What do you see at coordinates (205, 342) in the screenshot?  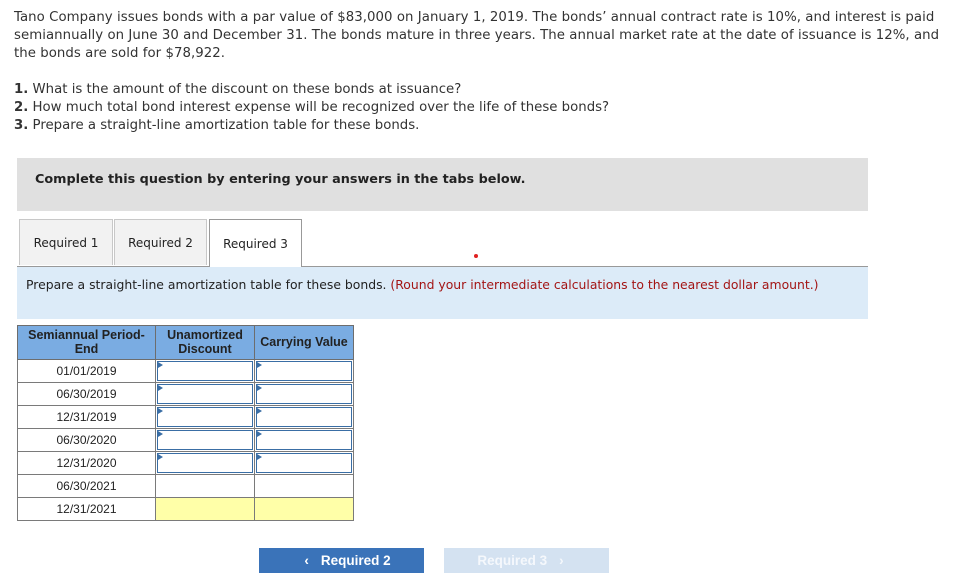 I see `header-unamortized-discount: Unamortized Discount` at bounding box center [205, 342].